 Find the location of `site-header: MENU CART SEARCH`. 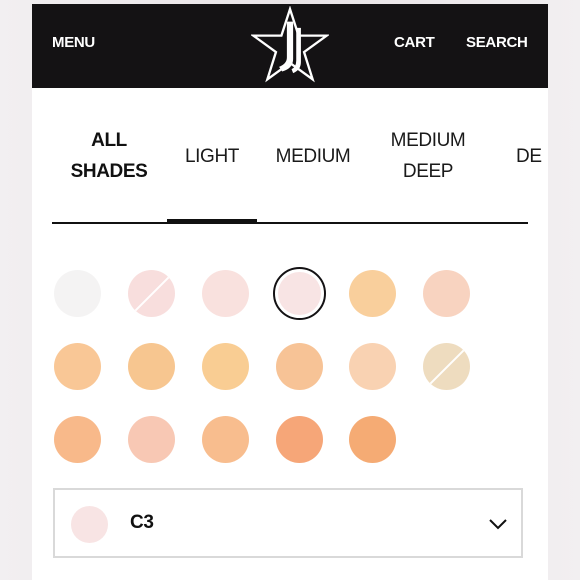

site-header: MENU CART SEARCH is located at coordinates (290, 46).